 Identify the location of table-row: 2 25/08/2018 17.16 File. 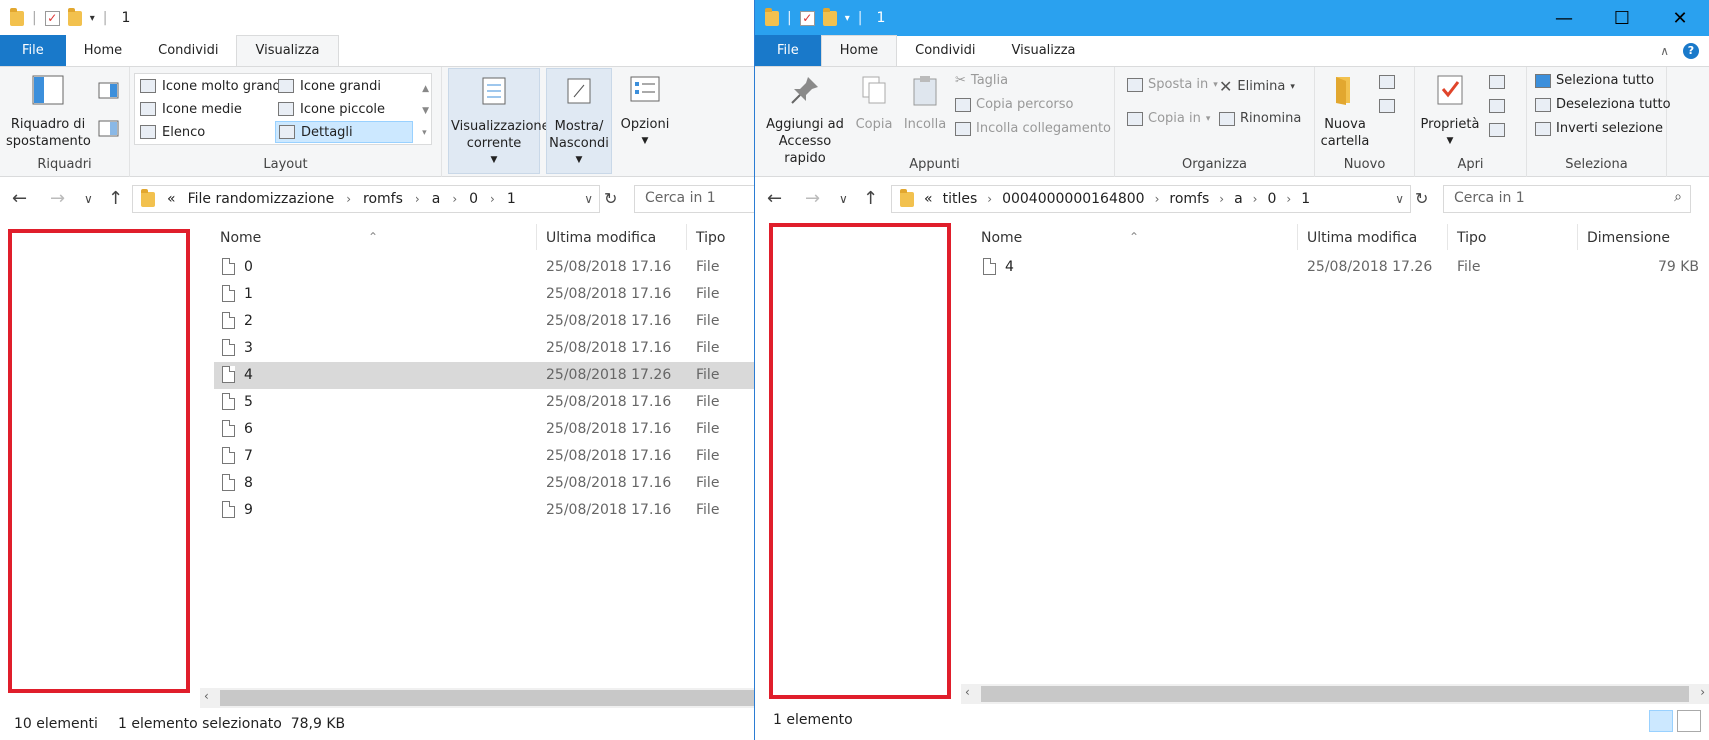
(487, 321).